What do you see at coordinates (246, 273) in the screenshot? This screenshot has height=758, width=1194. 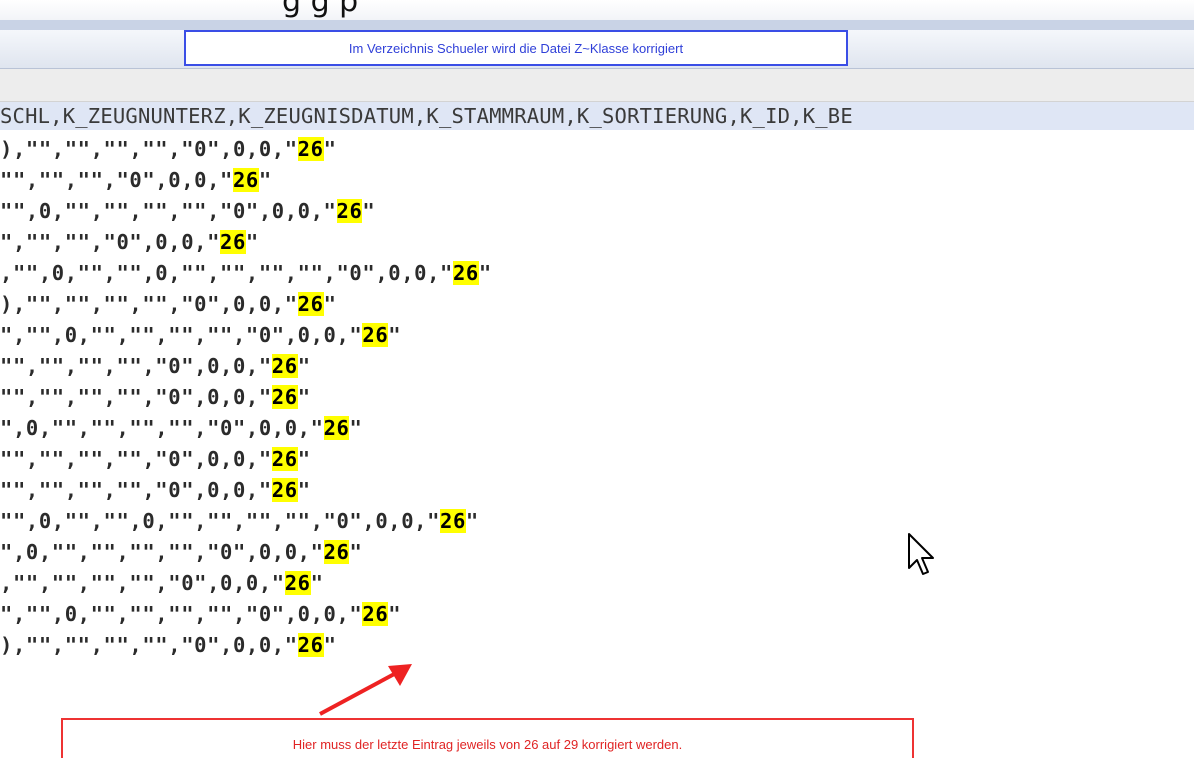 I see `csv-line: ,"",0,"","",0,"","","","","0",0,0,"26"` at bounding box center [246, 273].